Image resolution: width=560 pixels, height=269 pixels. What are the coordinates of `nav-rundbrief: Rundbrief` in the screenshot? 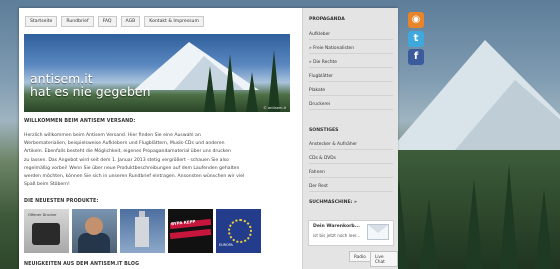 It's located at (77, 21).